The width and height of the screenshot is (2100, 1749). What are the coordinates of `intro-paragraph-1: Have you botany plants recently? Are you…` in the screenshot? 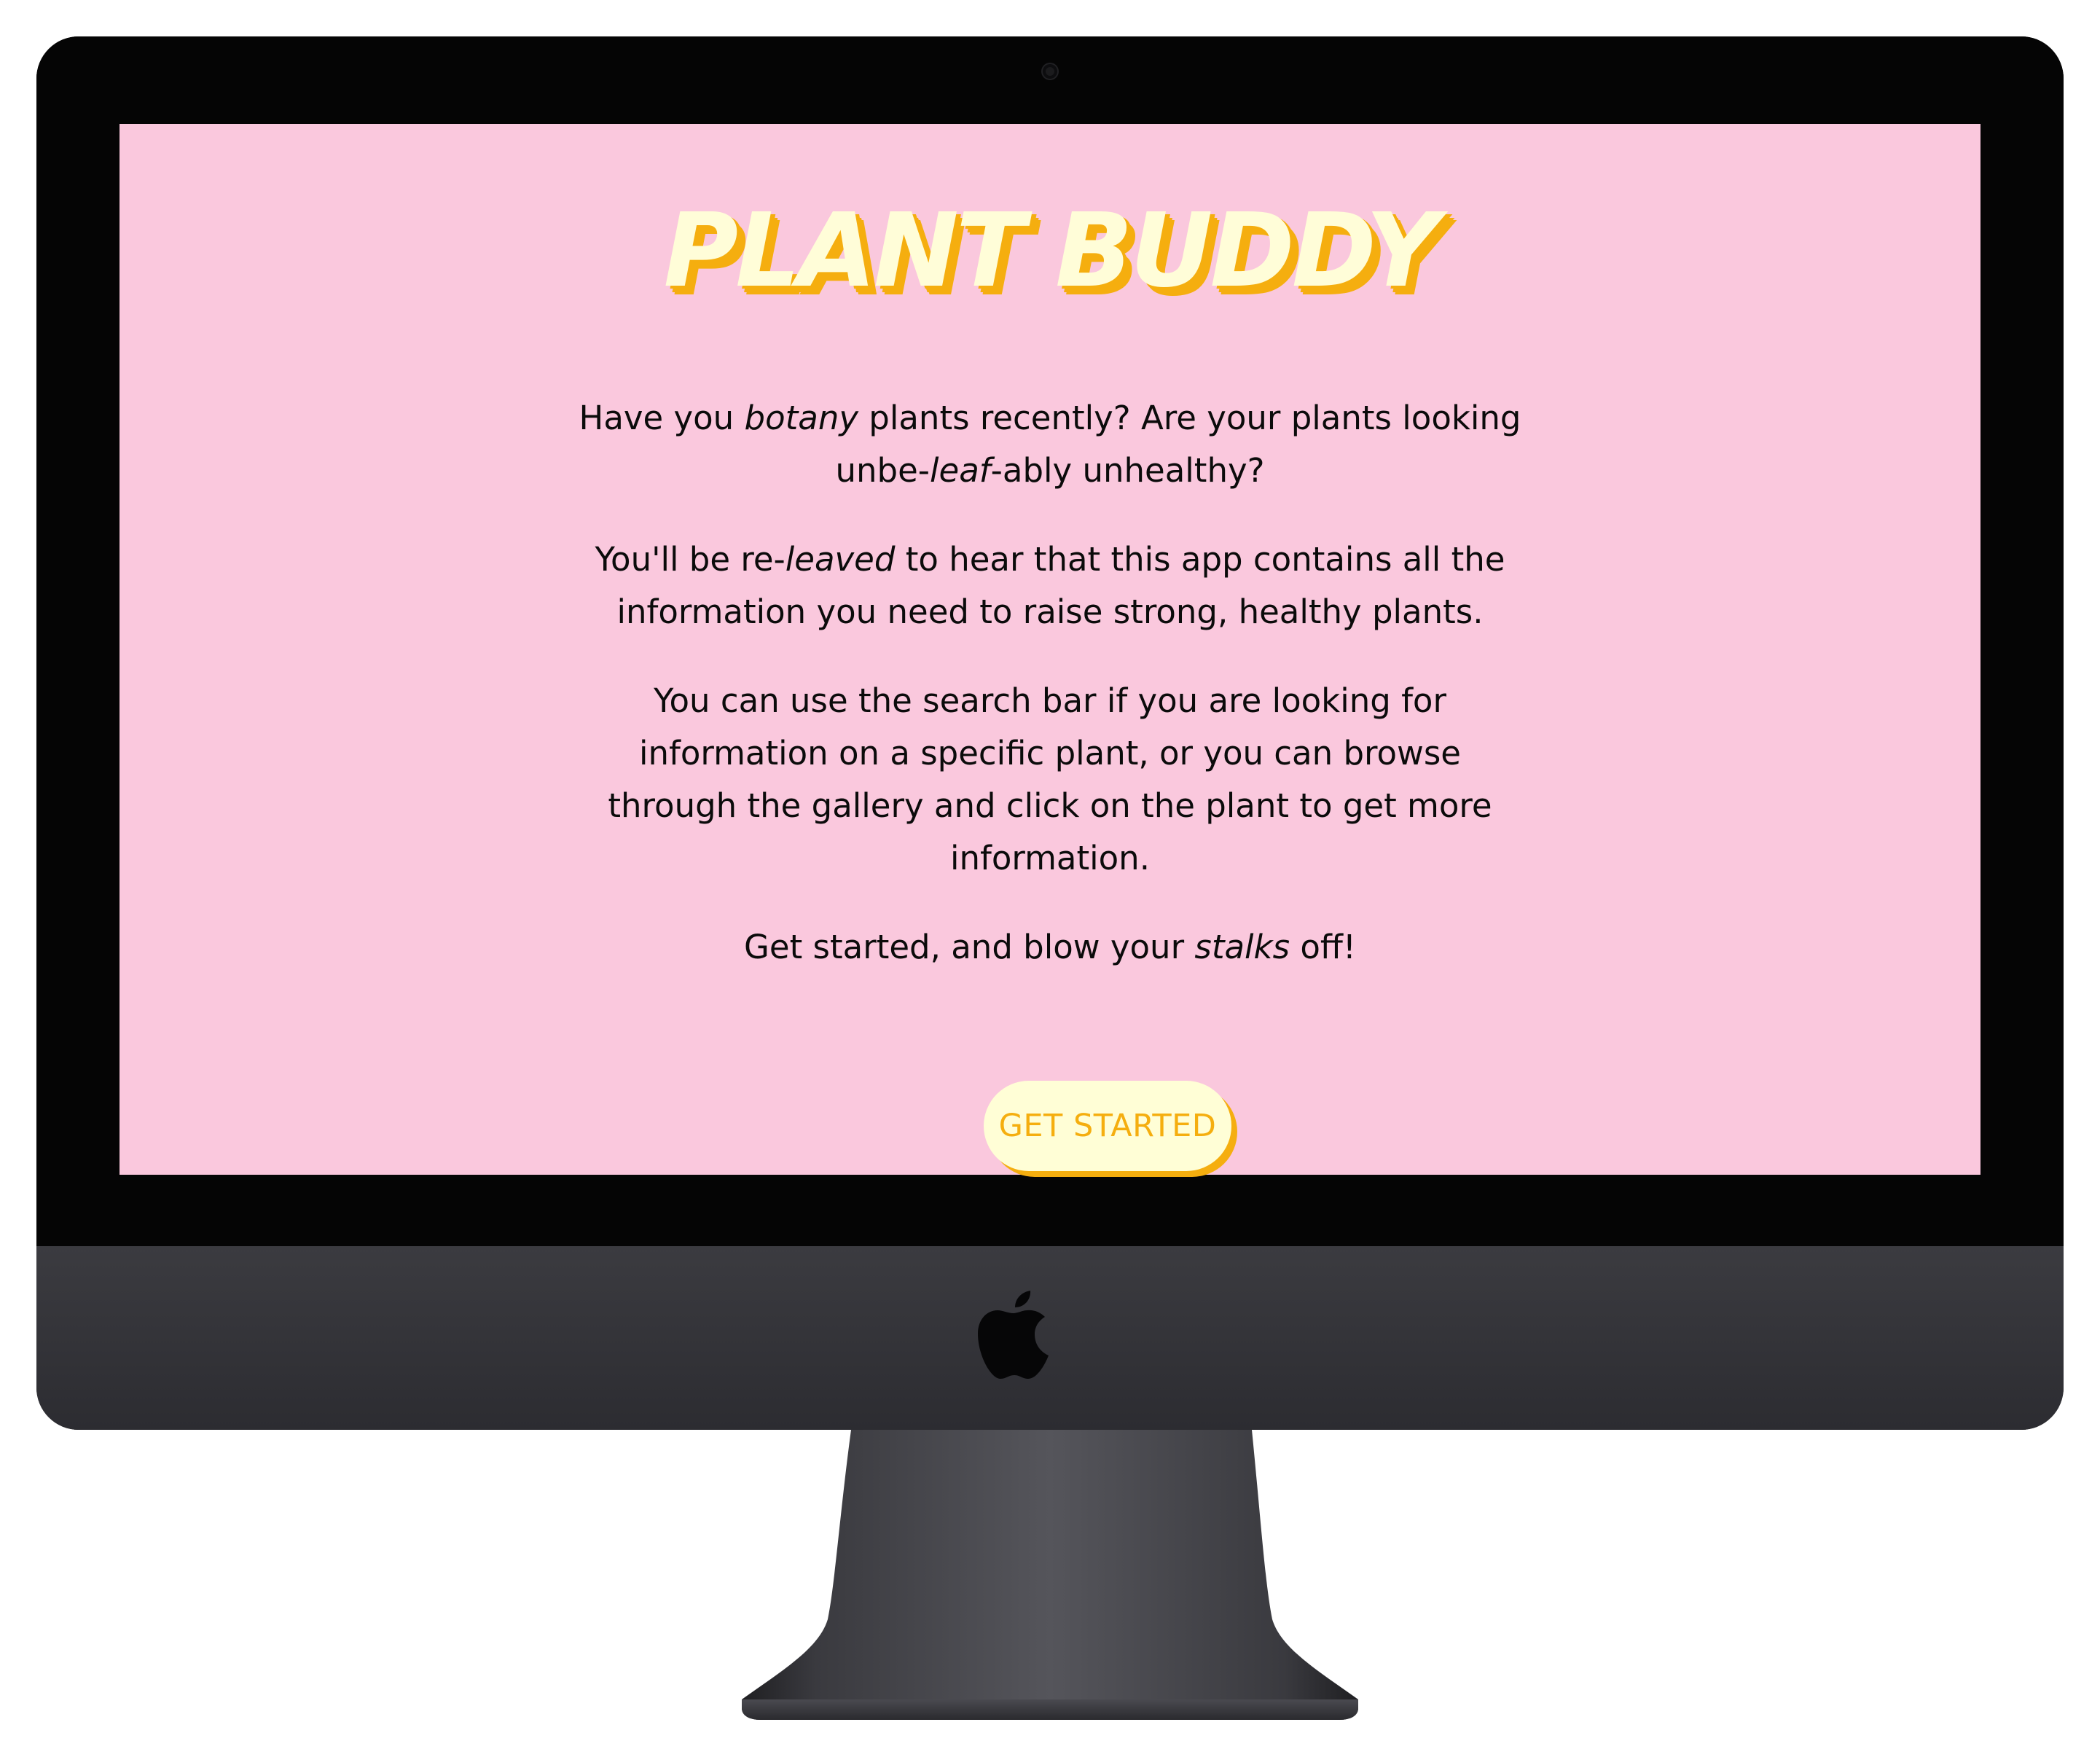 It's located at (1050, 444).